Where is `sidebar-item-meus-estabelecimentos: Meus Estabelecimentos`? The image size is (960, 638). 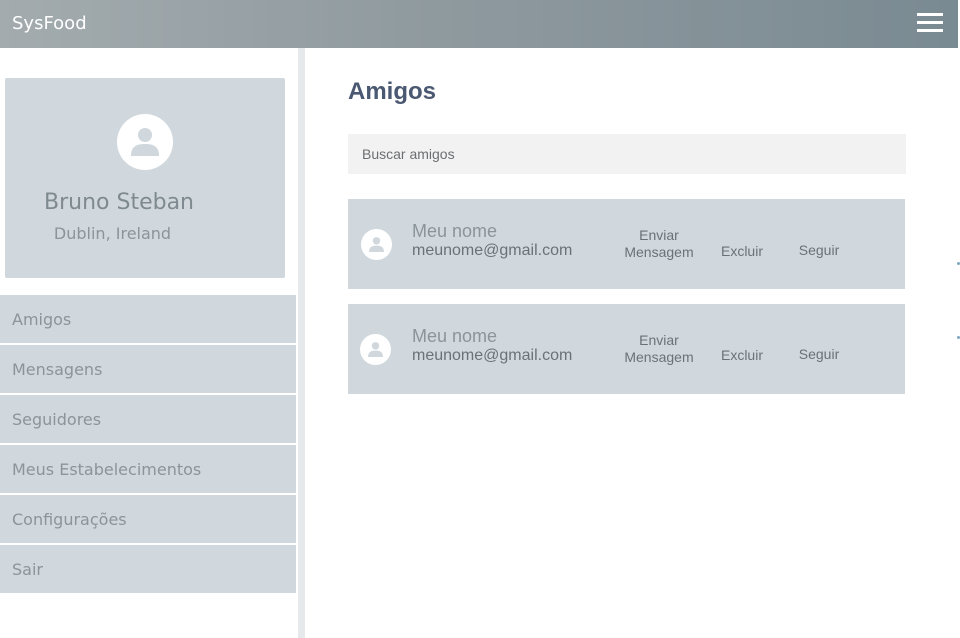
sidebar-item-meus-estabelecimentos: Meus Estabelecimentos is located at coordinates (148, 469).